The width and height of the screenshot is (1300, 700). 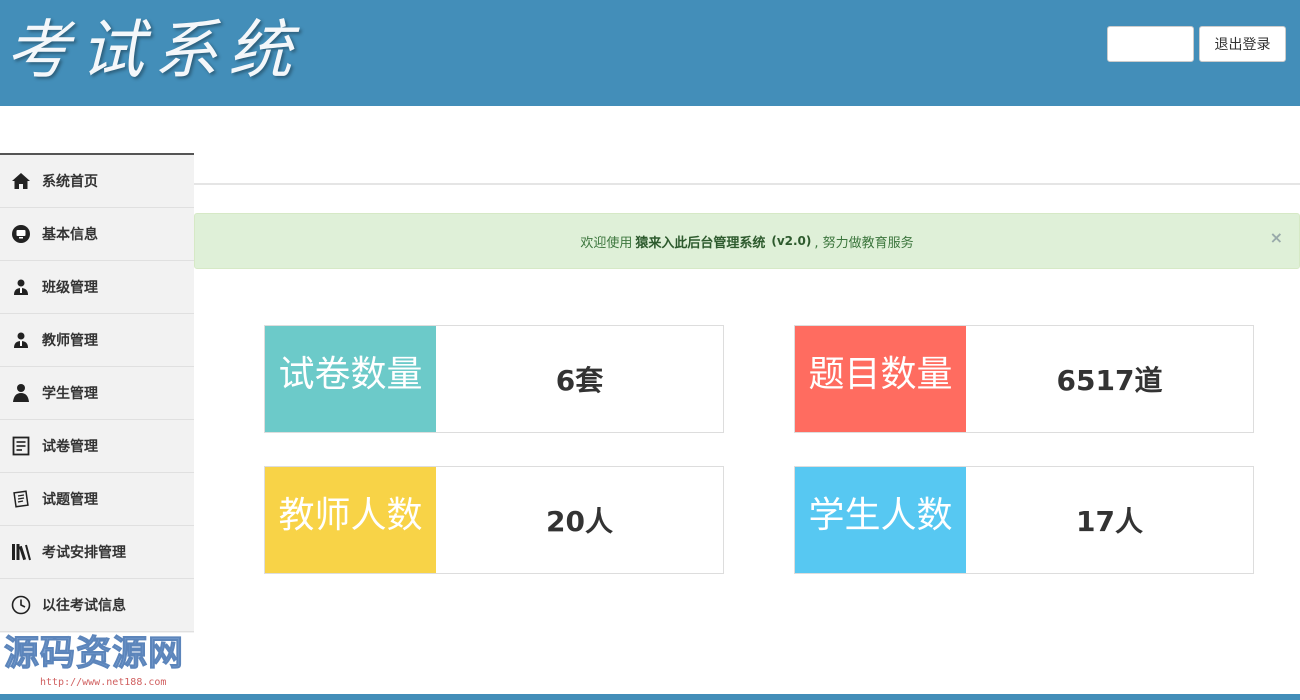 What do you see at coordinates (84, 553) in the screenshot?
I see `sidebar-item-label: 考试安排管理` at bounding box center [84, 553].